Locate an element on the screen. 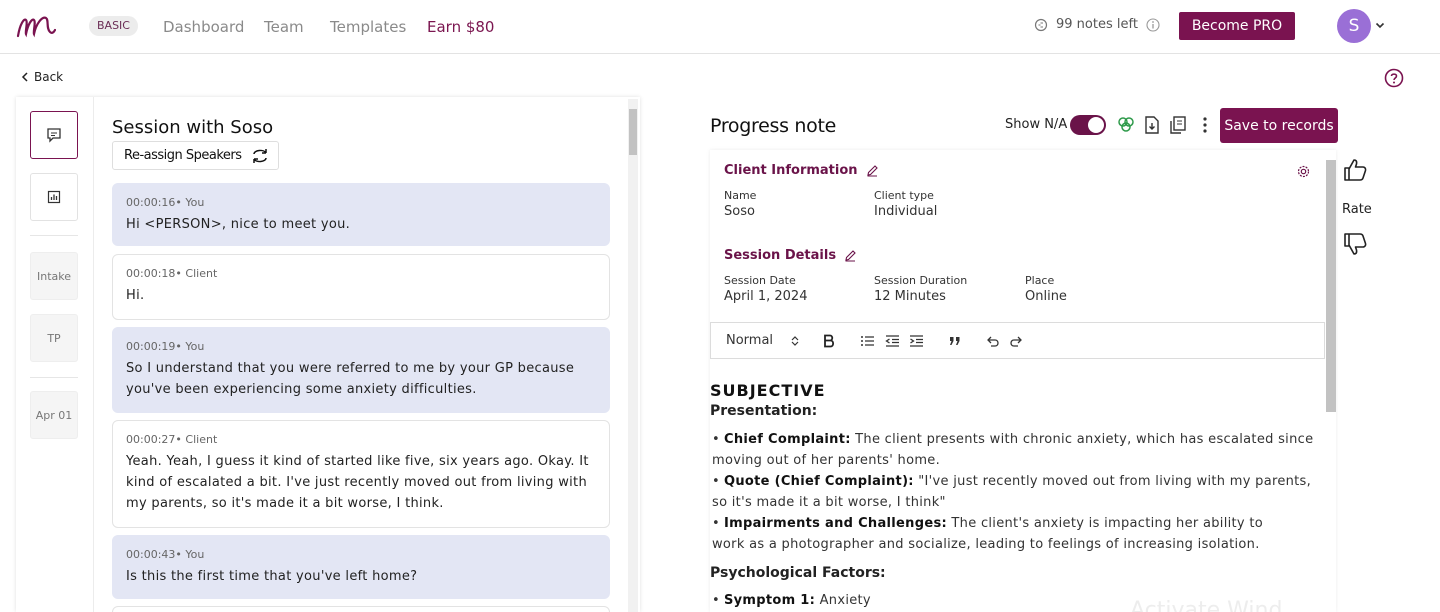 This screenshot has width=1440, height=612. reassign-label: Re-assign Speakers is located at coordinates (183, 155).